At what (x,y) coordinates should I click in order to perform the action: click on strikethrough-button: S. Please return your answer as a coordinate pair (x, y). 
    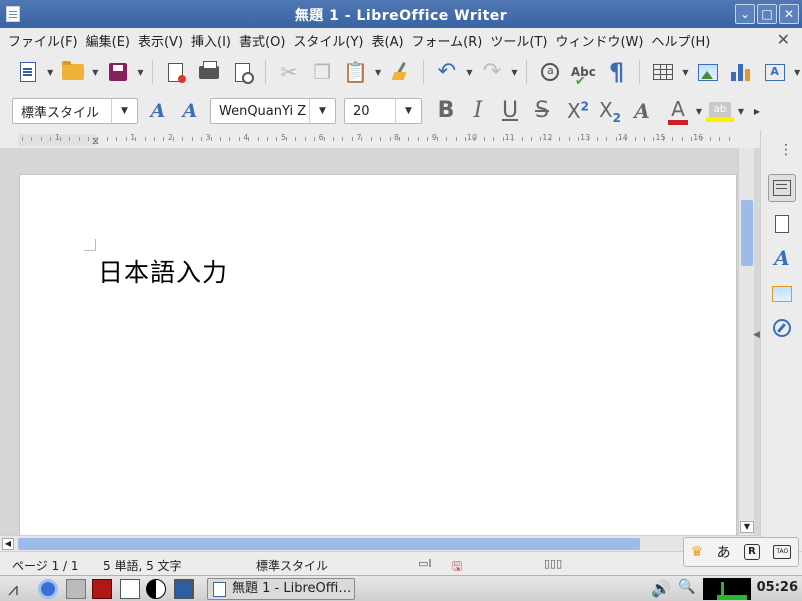
    Looking at the image, I should click on (542, 111).